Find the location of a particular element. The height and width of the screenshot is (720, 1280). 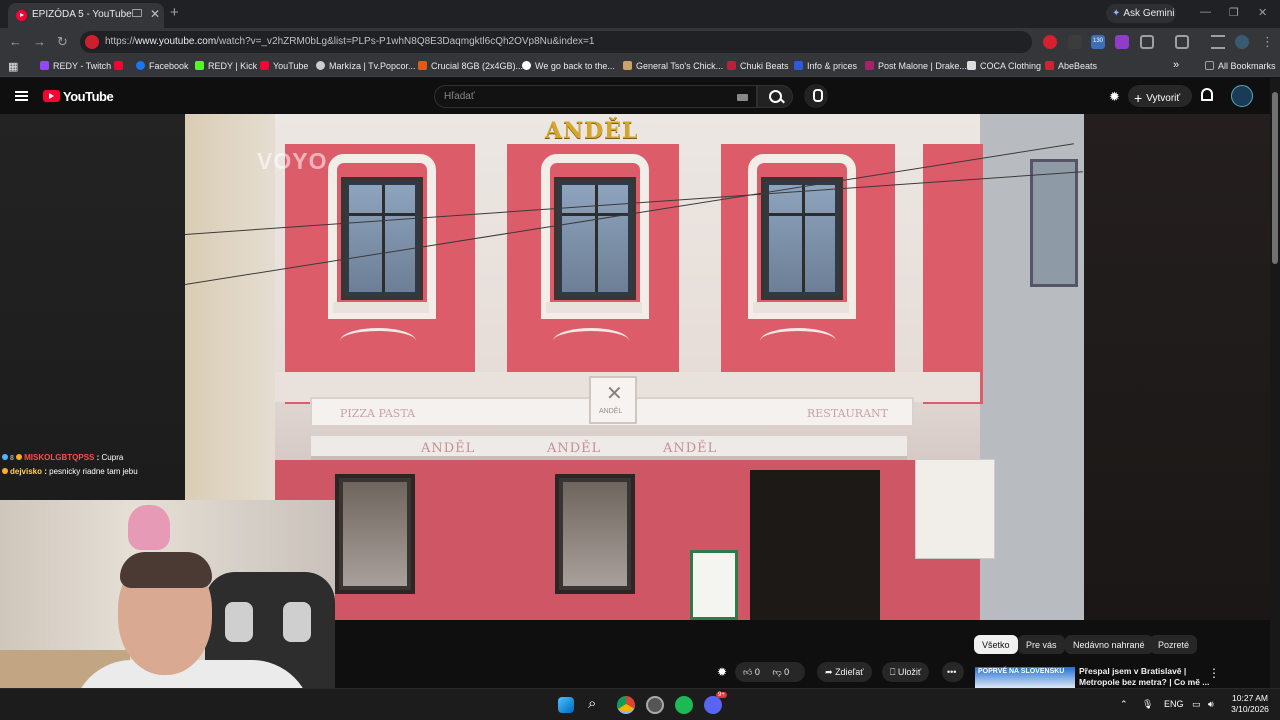

extension-red-icon is located at coordinates (1050, 42).